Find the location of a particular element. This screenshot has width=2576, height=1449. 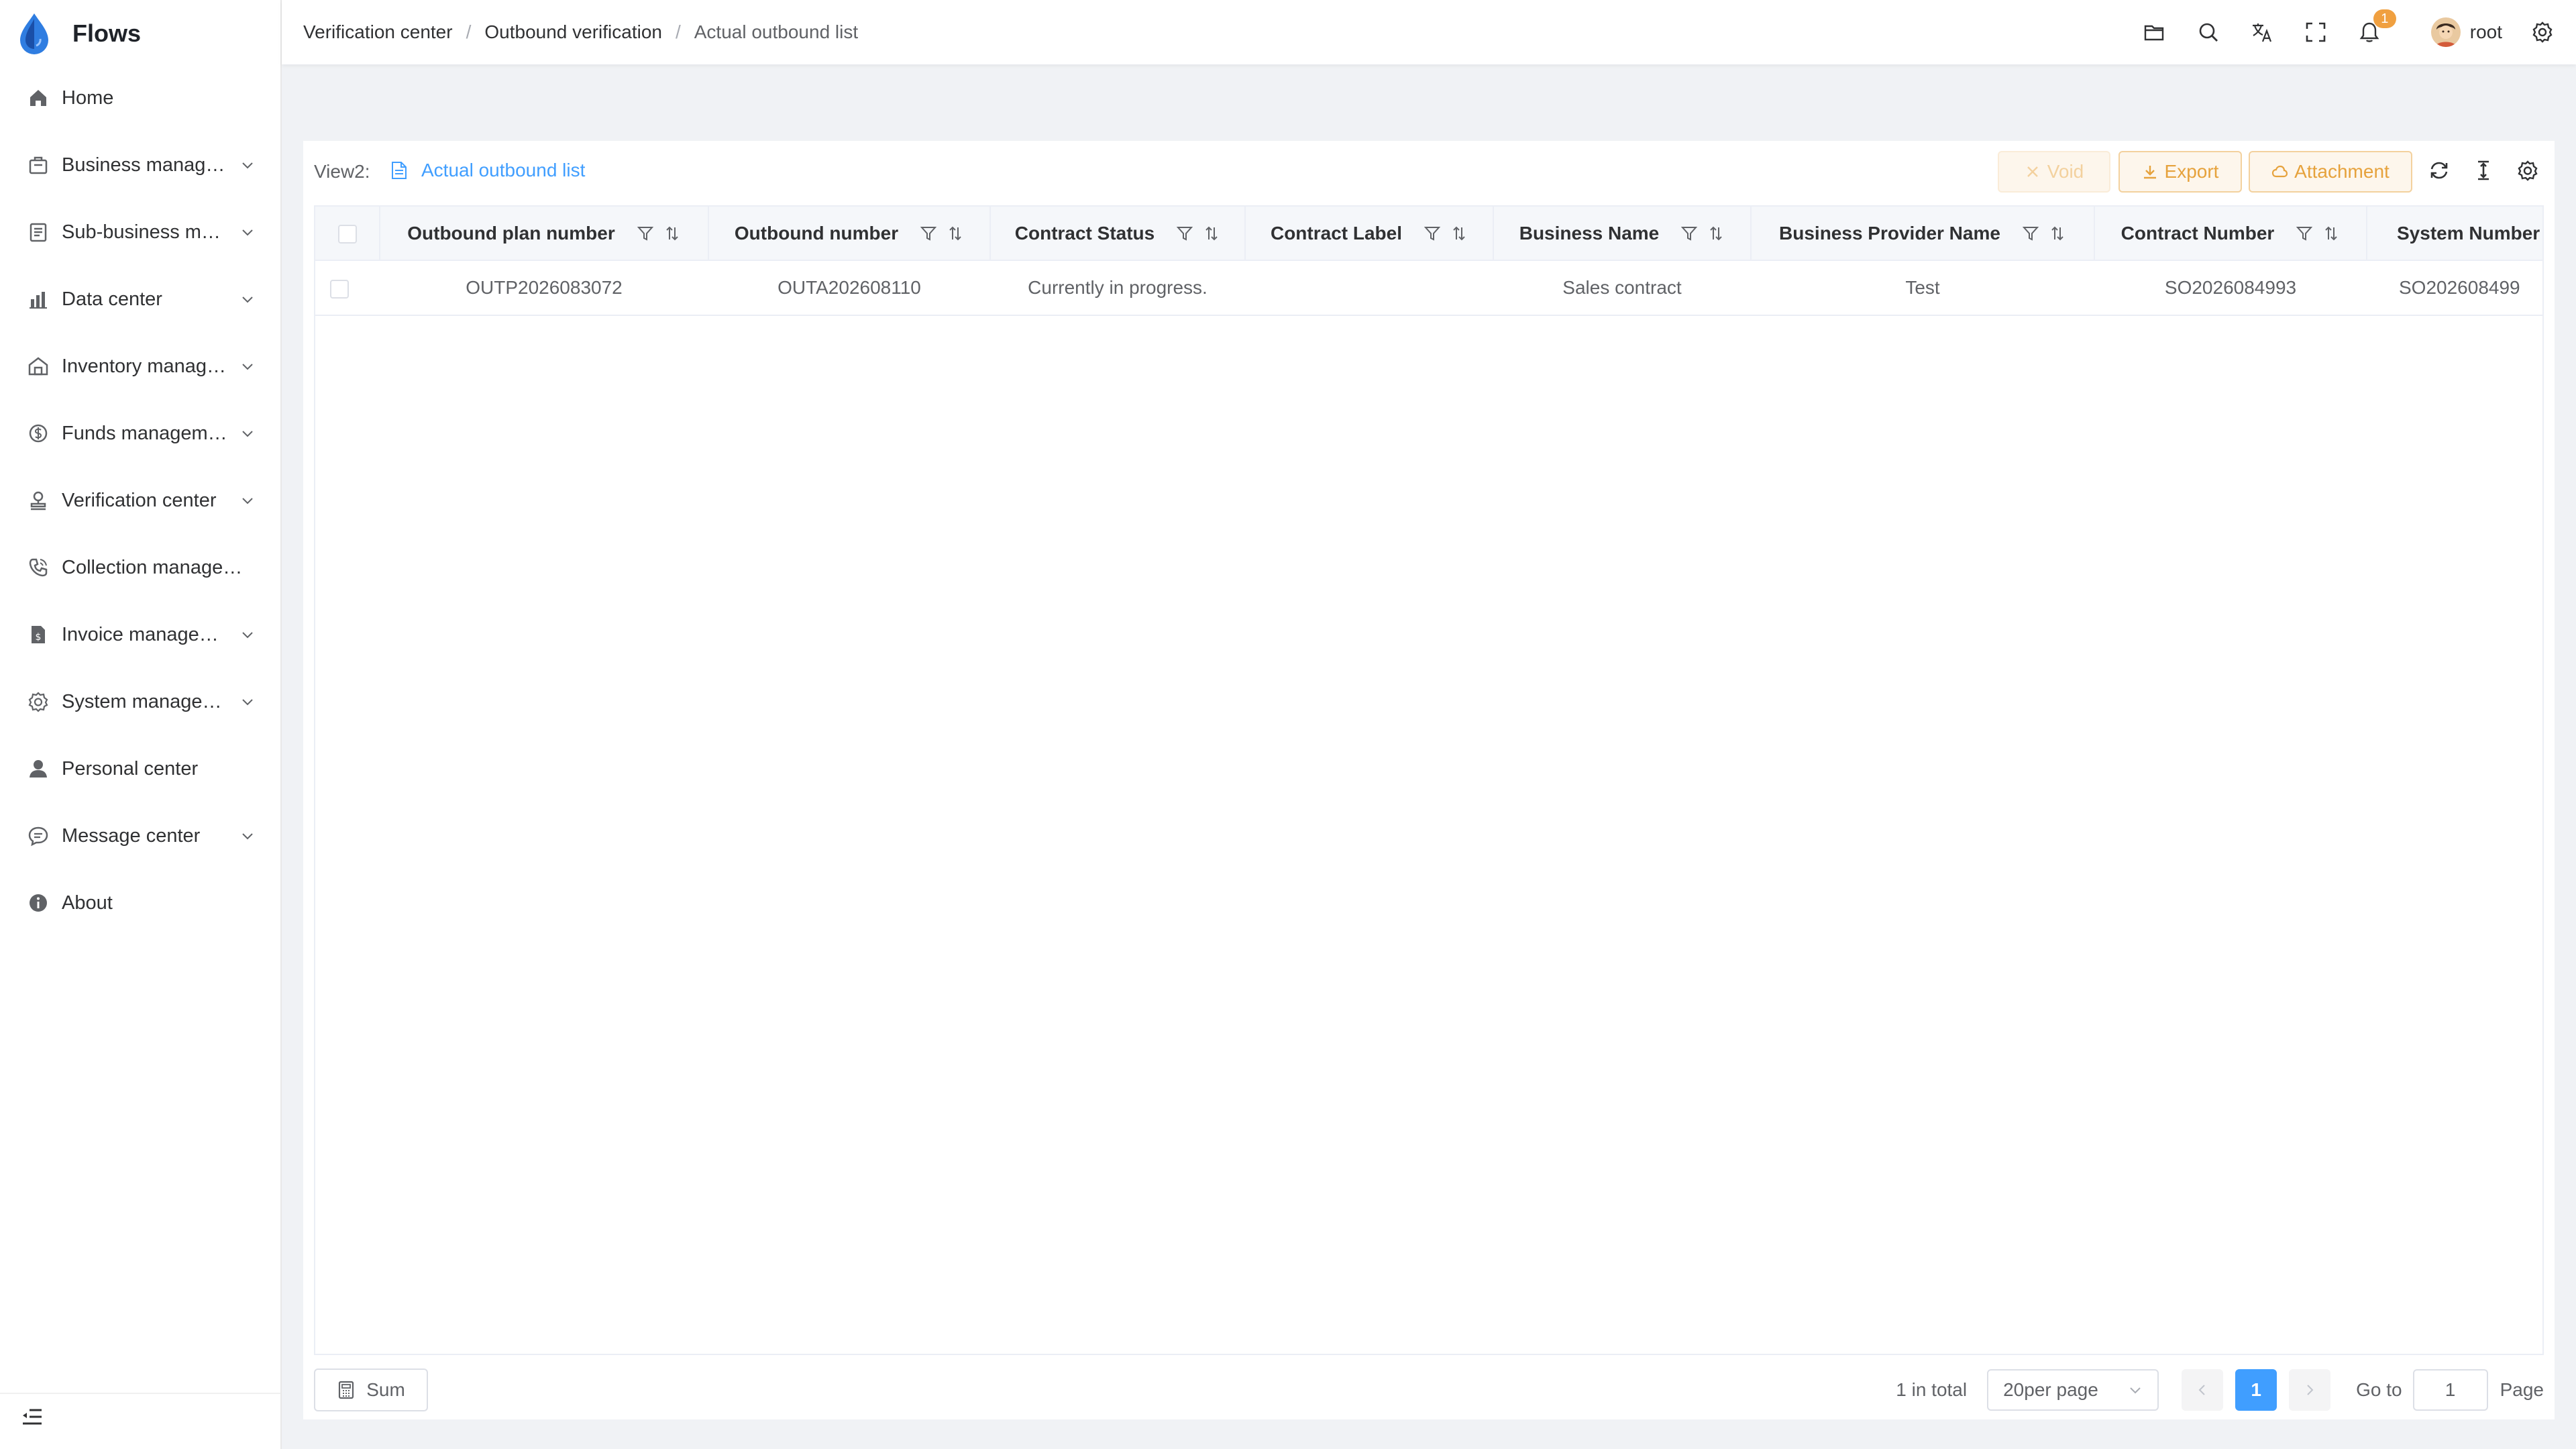

attachment-button: Attachment is located at coordinates (2330, 172).